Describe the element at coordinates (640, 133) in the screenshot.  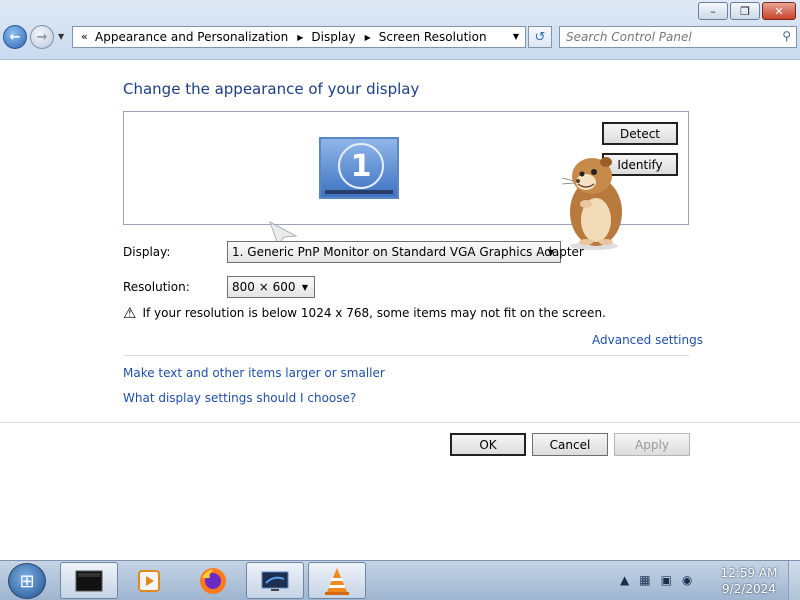
I see `detect-button: Detect` at that location.